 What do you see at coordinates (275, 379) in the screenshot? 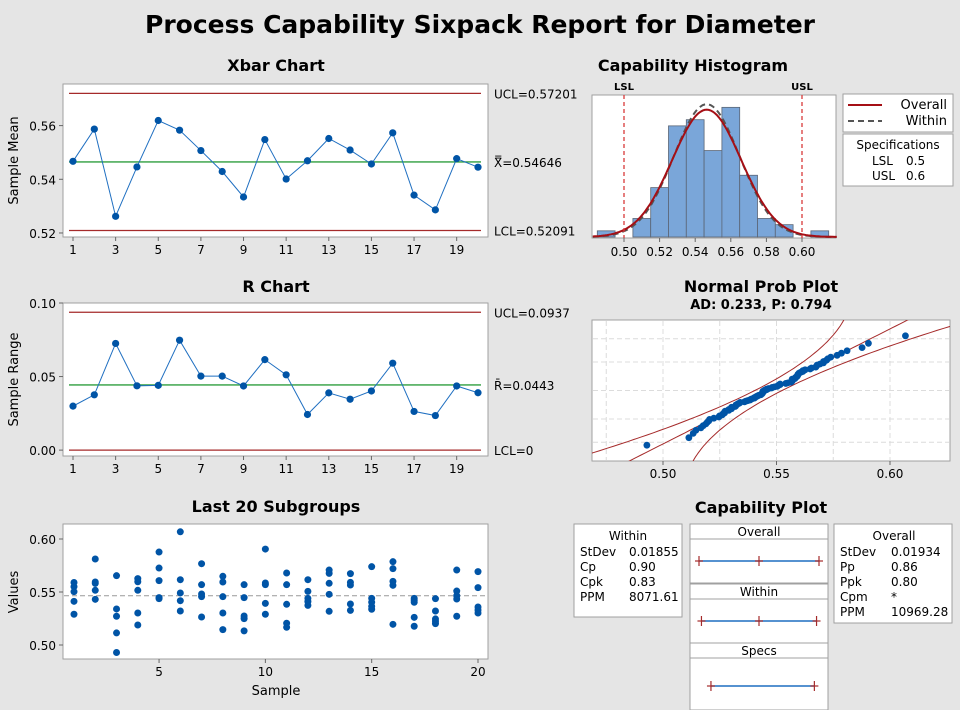
I see `rchart-plot-area` at bounding box center [275, 379].